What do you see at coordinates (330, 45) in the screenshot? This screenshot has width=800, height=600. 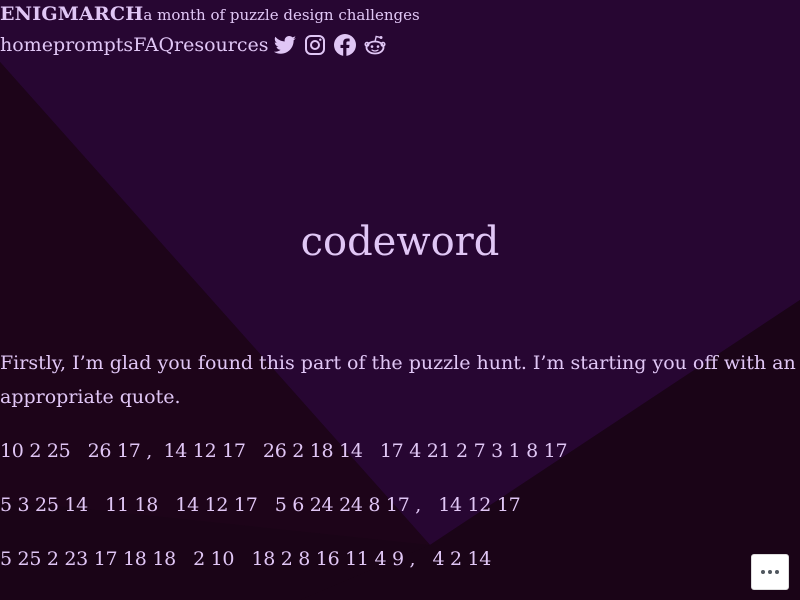 I see `social-links` at bounding box center [330, 45].